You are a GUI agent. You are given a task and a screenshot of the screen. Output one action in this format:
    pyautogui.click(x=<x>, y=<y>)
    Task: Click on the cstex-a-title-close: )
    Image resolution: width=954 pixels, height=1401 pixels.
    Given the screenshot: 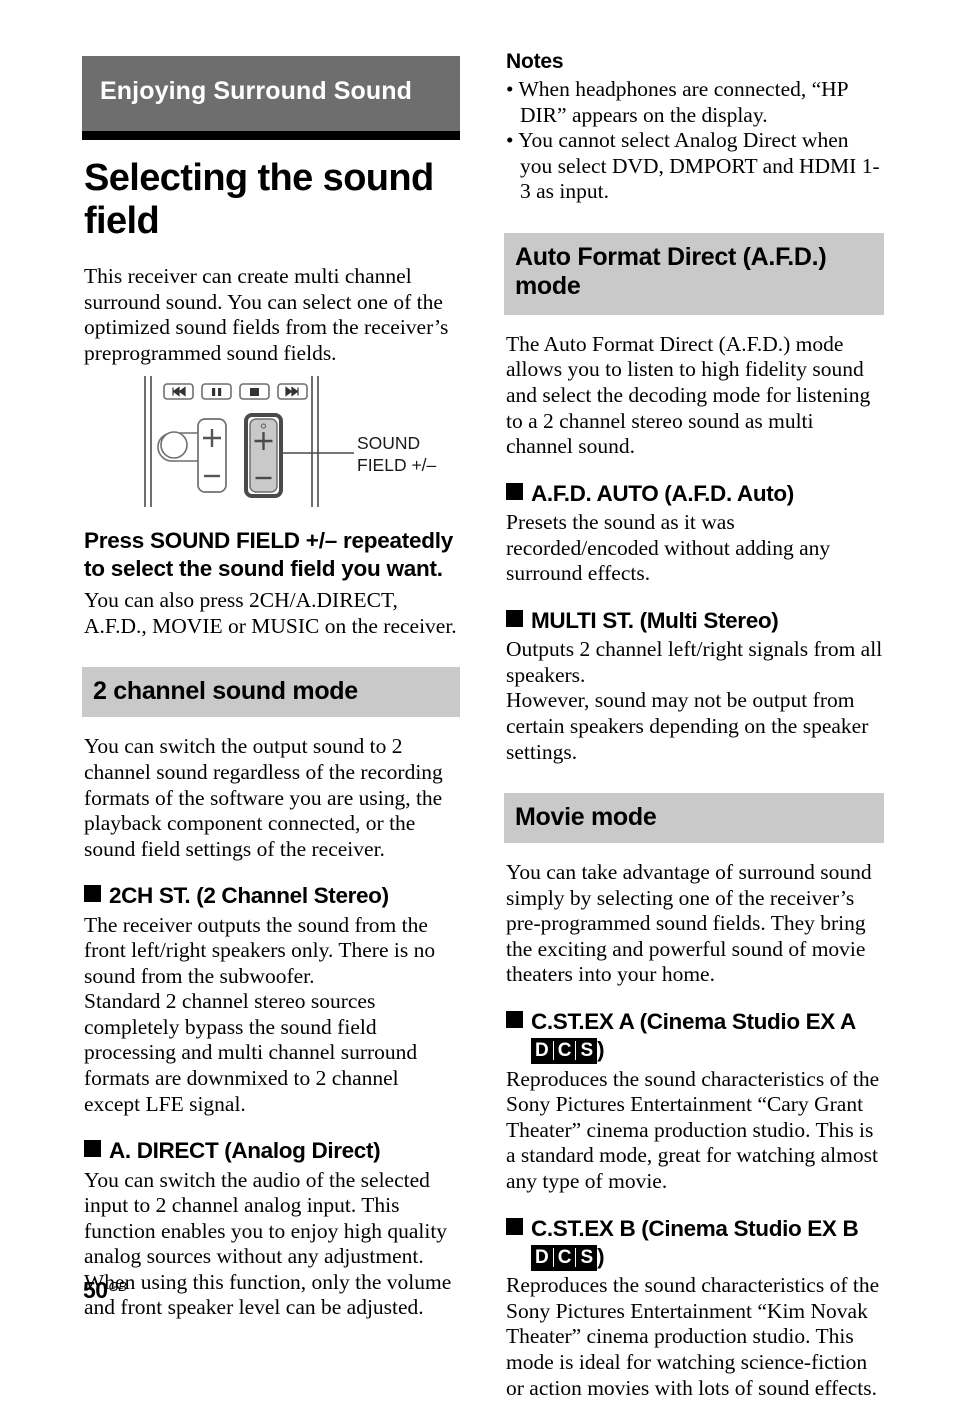 What is the action you would take?
    pyautogui.click(x=601, y=1050)
    